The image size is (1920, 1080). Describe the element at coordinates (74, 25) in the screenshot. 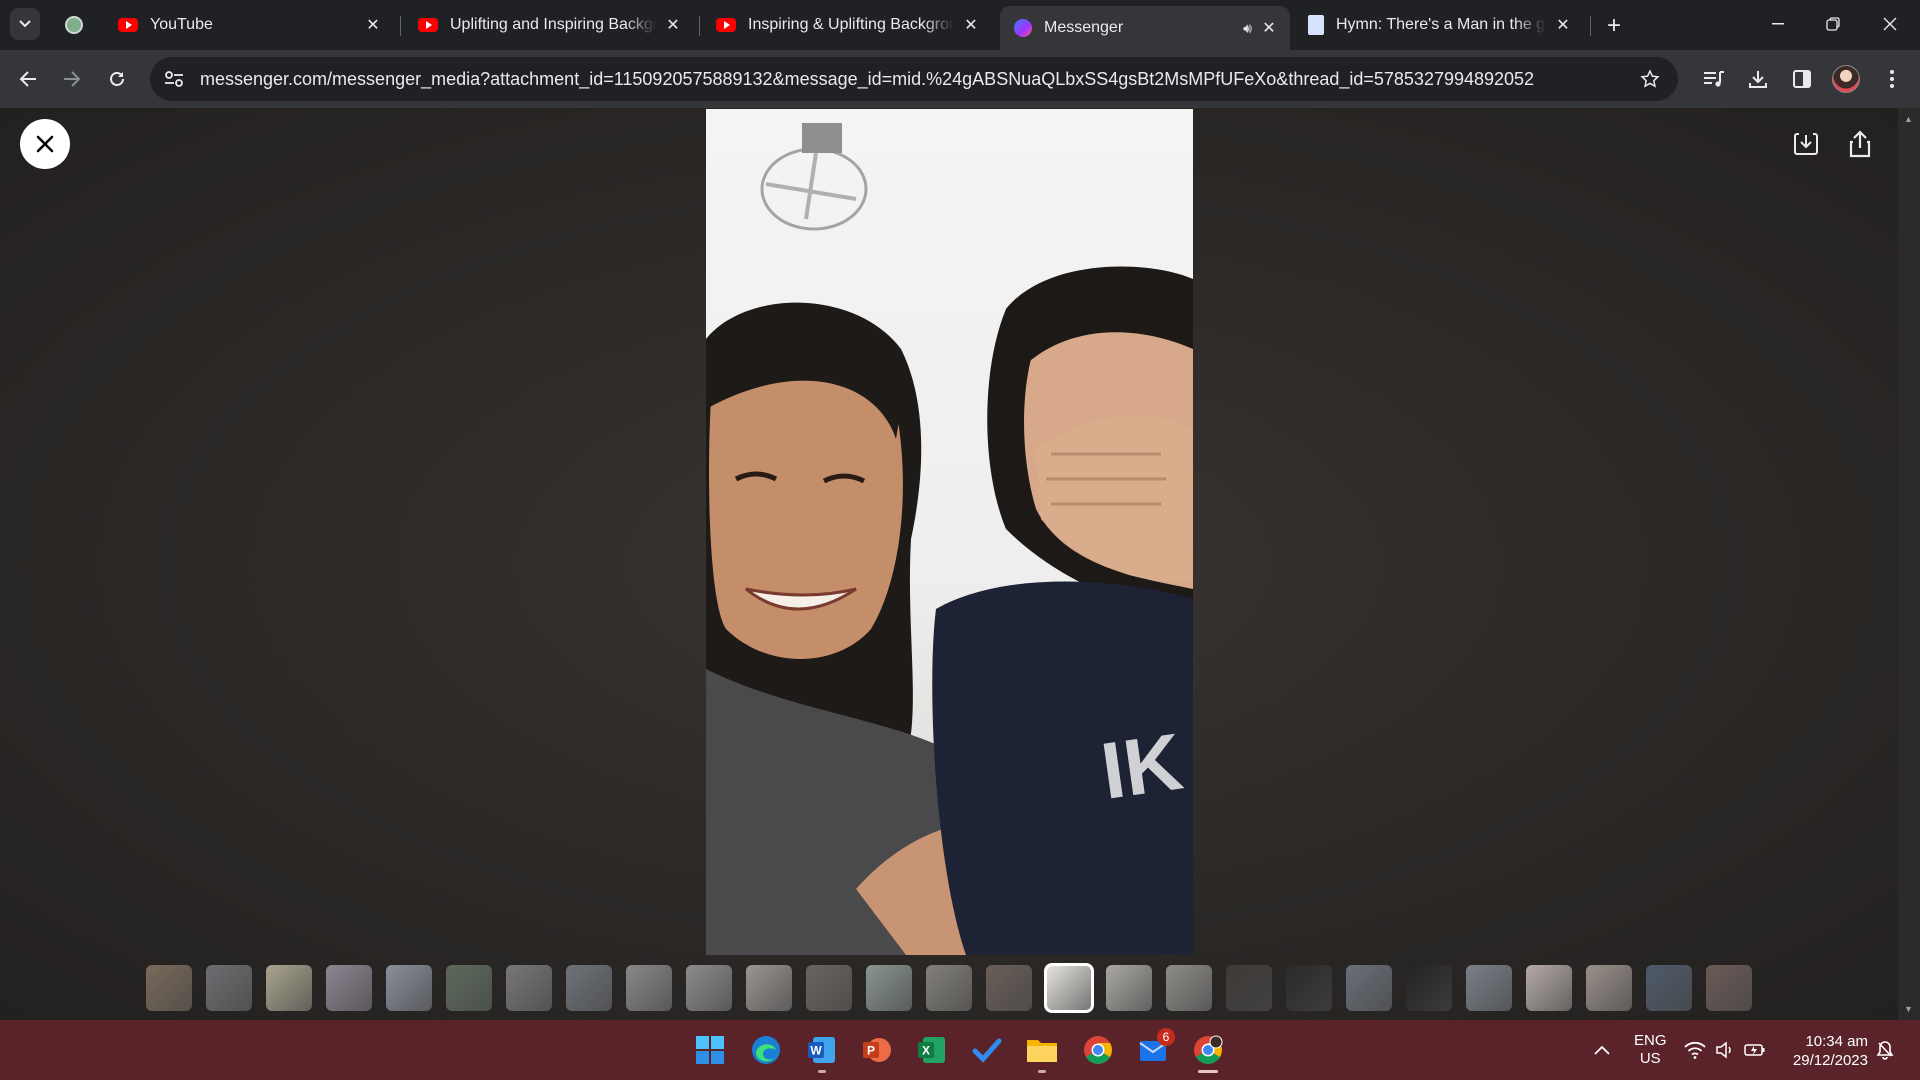

I see `pinned-tab` at that location.